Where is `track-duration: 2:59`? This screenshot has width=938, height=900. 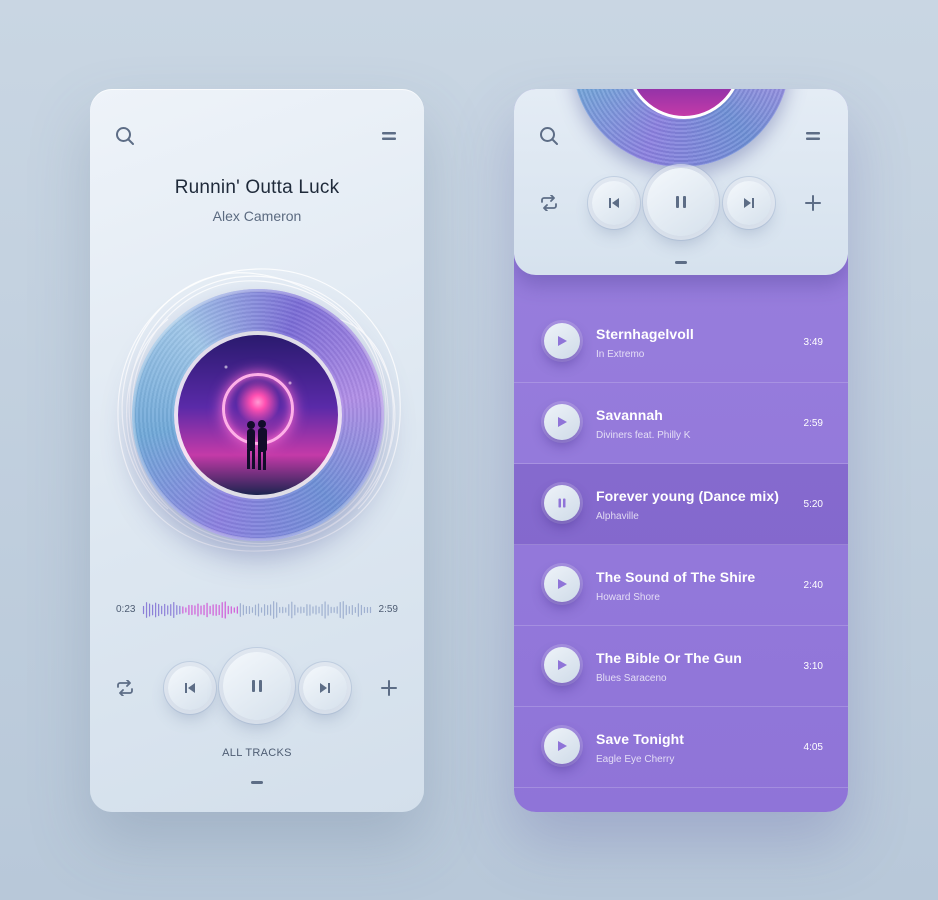 track-duration: 2:59 is located at coordinates (813, 423).